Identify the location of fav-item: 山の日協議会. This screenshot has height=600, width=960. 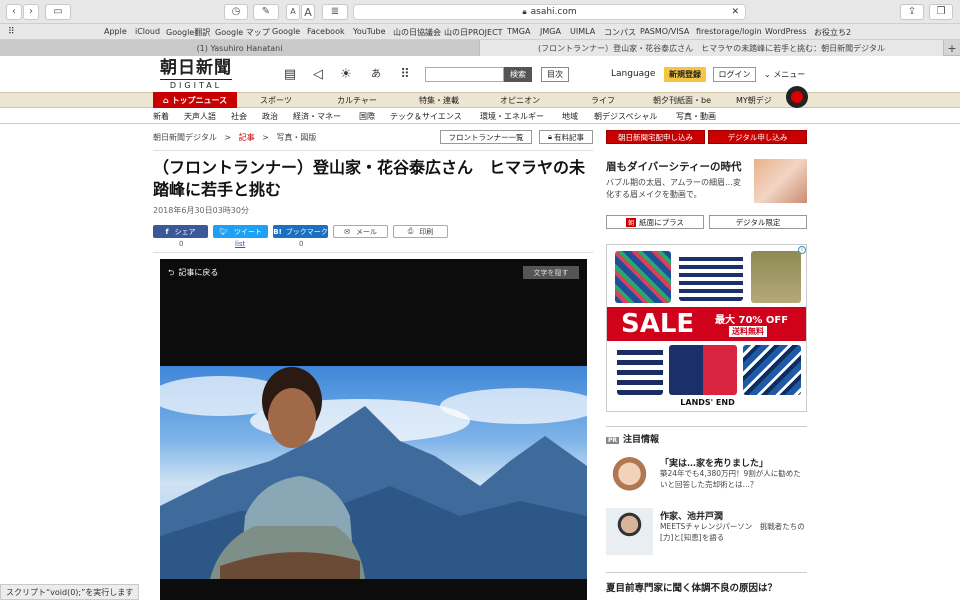
(417, 32).